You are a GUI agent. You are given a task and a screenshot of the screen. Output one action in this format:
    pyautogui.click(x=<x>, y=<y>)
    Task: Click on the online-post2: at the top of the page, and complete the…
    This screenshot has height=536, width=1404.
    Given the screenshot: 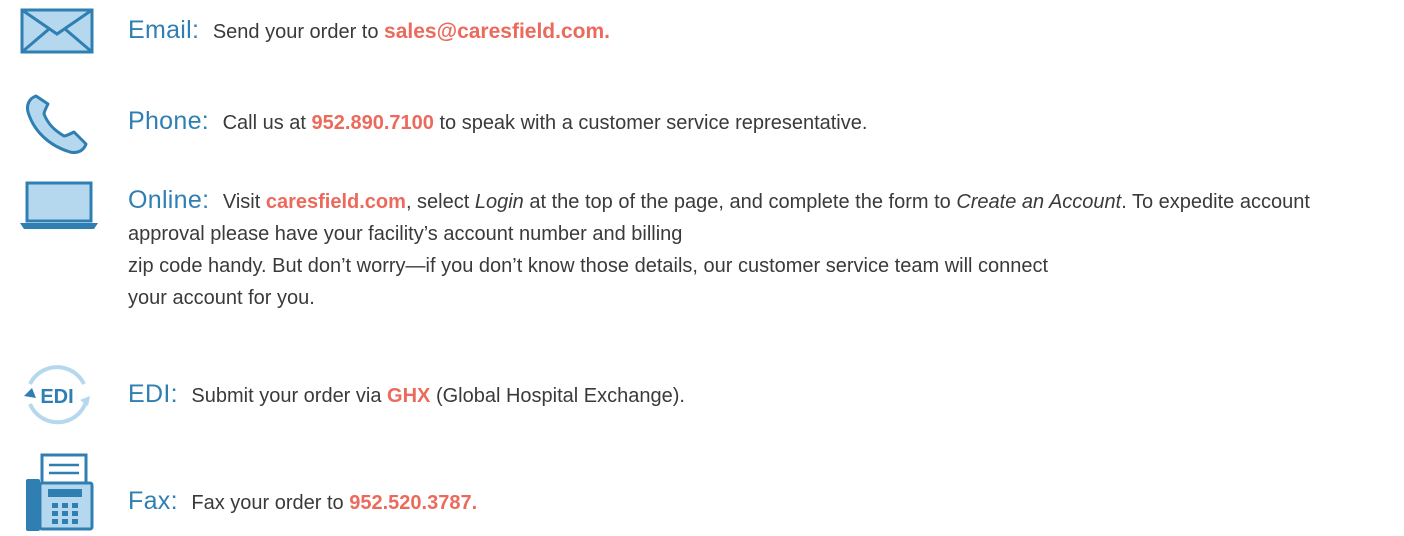 What is the action you would take?
    pyautogui.click(x=740, y=202)
    